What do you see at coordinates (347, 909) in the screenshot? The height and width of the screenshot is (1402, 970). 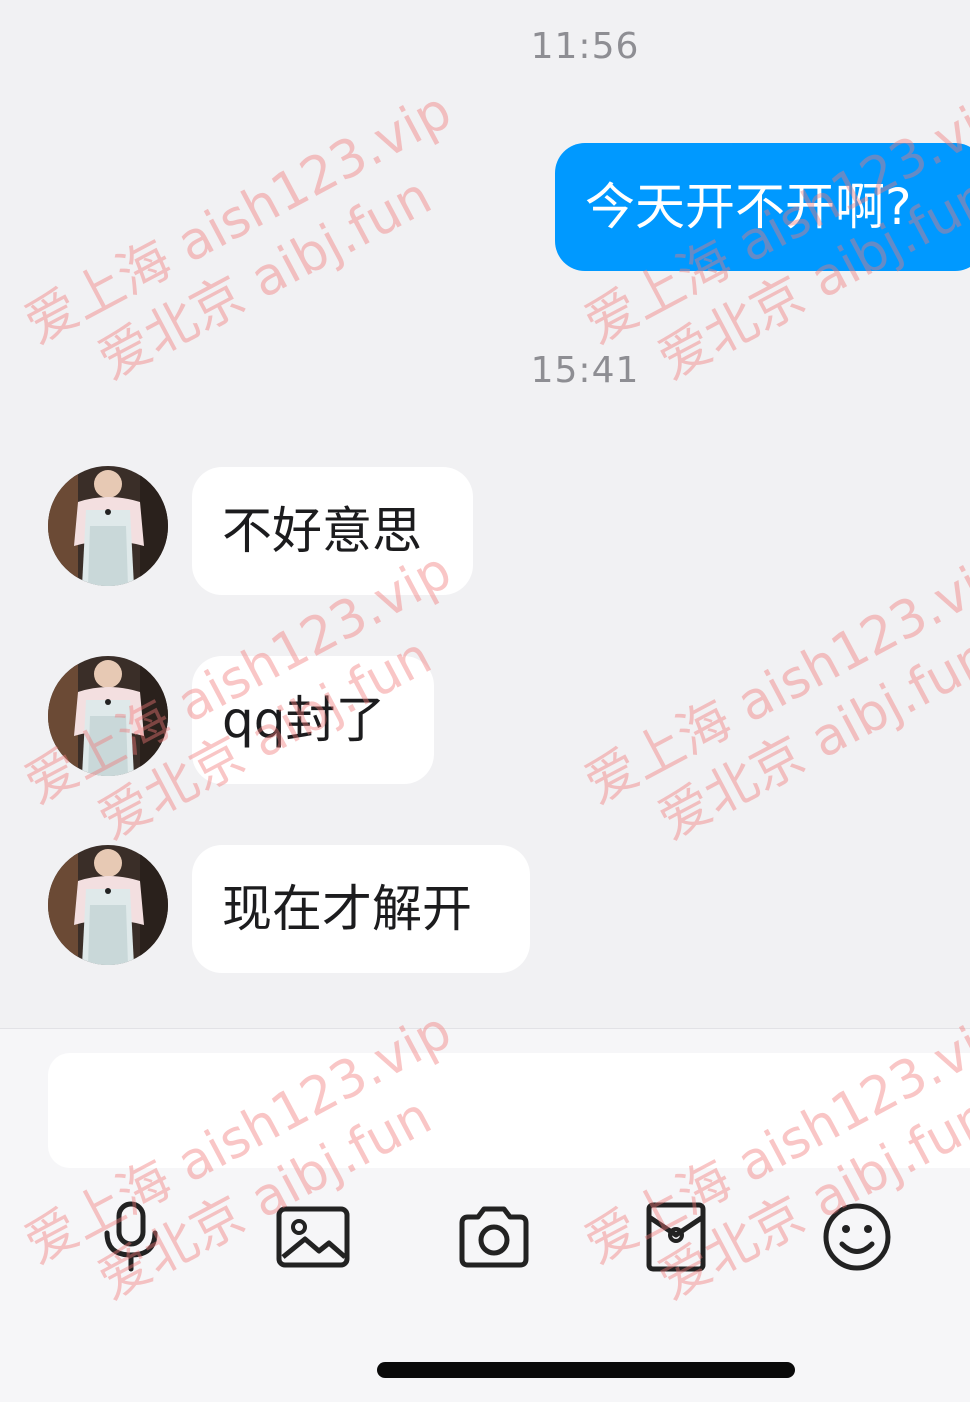 I see `message-text: 现在才解开` at bounding box center [347, 909].